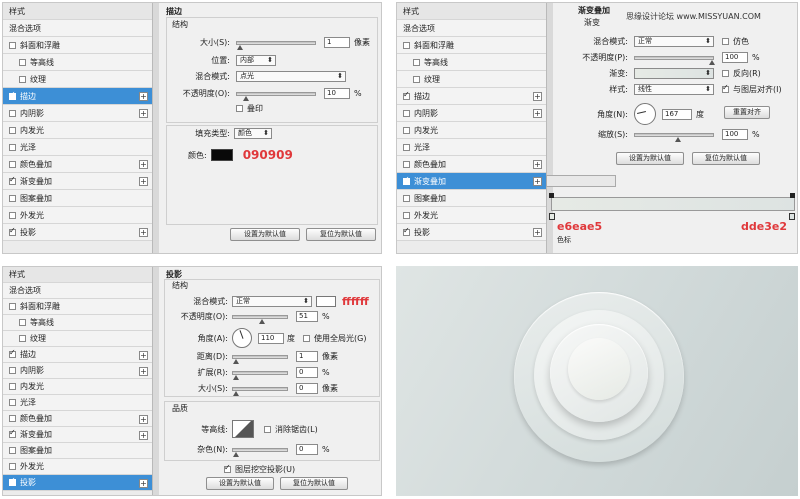 The image size is (800, 499). Describe the element at coordinates (792, 216) in the screenshot. I see `color-stop-right-icon` at that location.